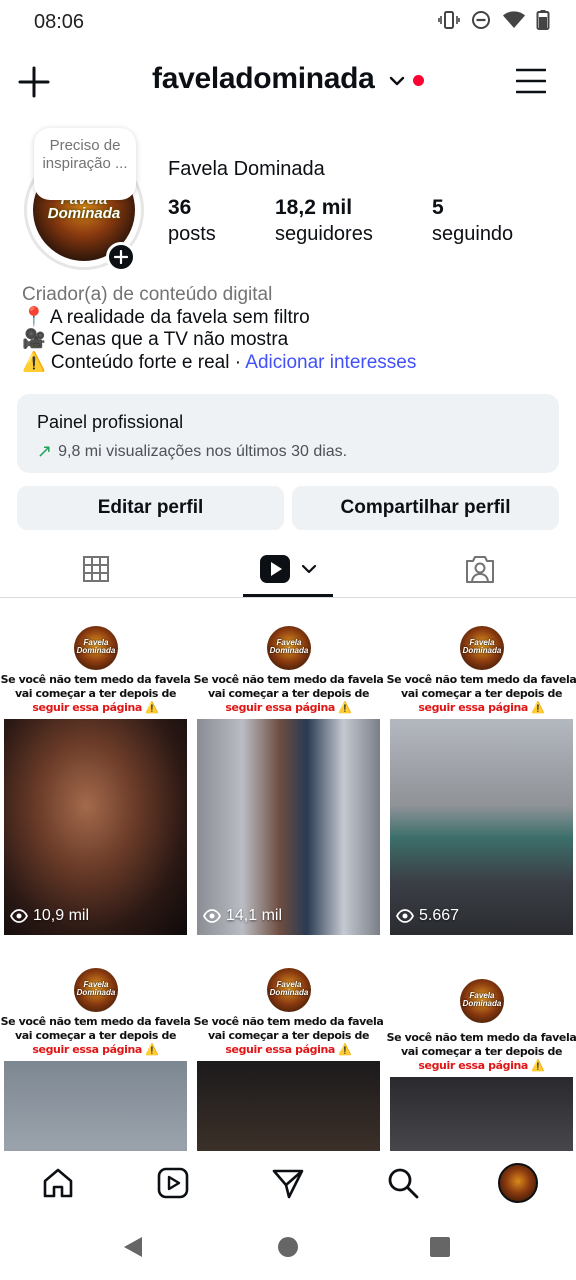 Image resolution: width=576 pixels, height=1280 pixels. I want to click on nav-send, so click(288, 1183).